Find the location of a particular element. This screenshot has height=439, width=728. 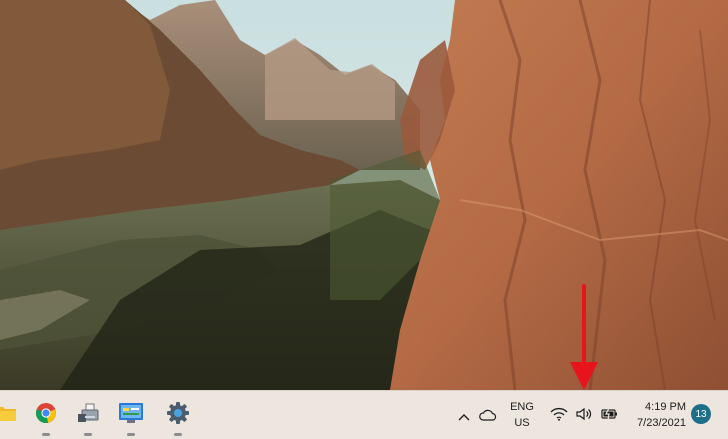

show-hidden-icons-button is located at coordinates (464, 415).